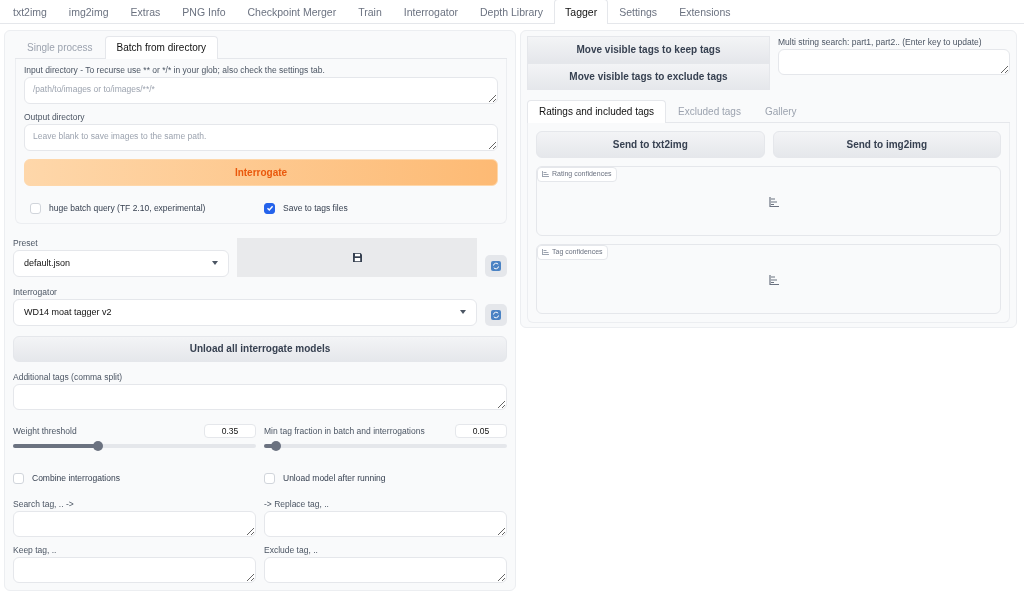  What do you see at coordinates (261, 90) in the screenshot?
I see `input-field: /path/to/images or to/images/**/*` at bounding box center [261, 90].